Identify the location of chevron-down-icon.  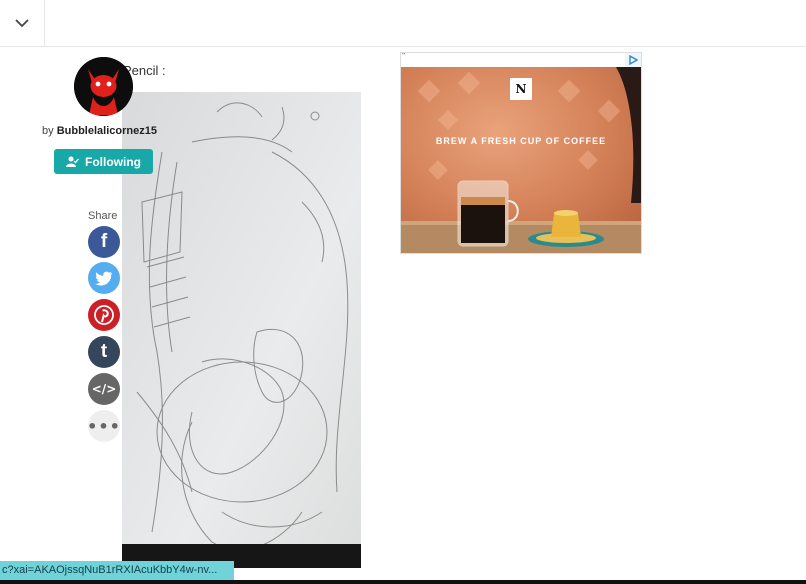
(22, 23).